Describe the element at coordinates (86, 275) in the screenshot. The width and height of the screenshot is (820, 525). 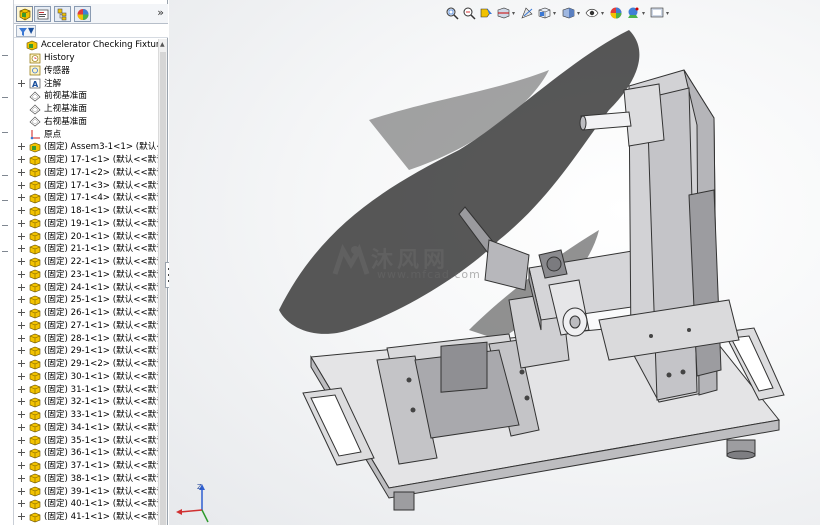
I see `tree-item: (固定) 23-1<1> (默认<<默认` at that location.